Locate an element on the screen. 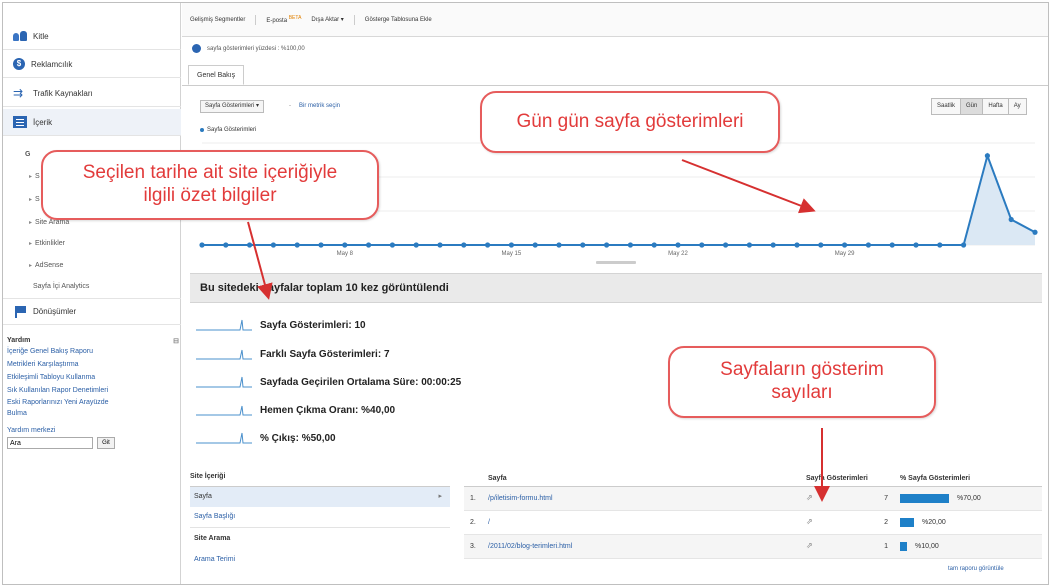  sidebar-sub-label: Etkinlikler is located at coordinates (50, 243).